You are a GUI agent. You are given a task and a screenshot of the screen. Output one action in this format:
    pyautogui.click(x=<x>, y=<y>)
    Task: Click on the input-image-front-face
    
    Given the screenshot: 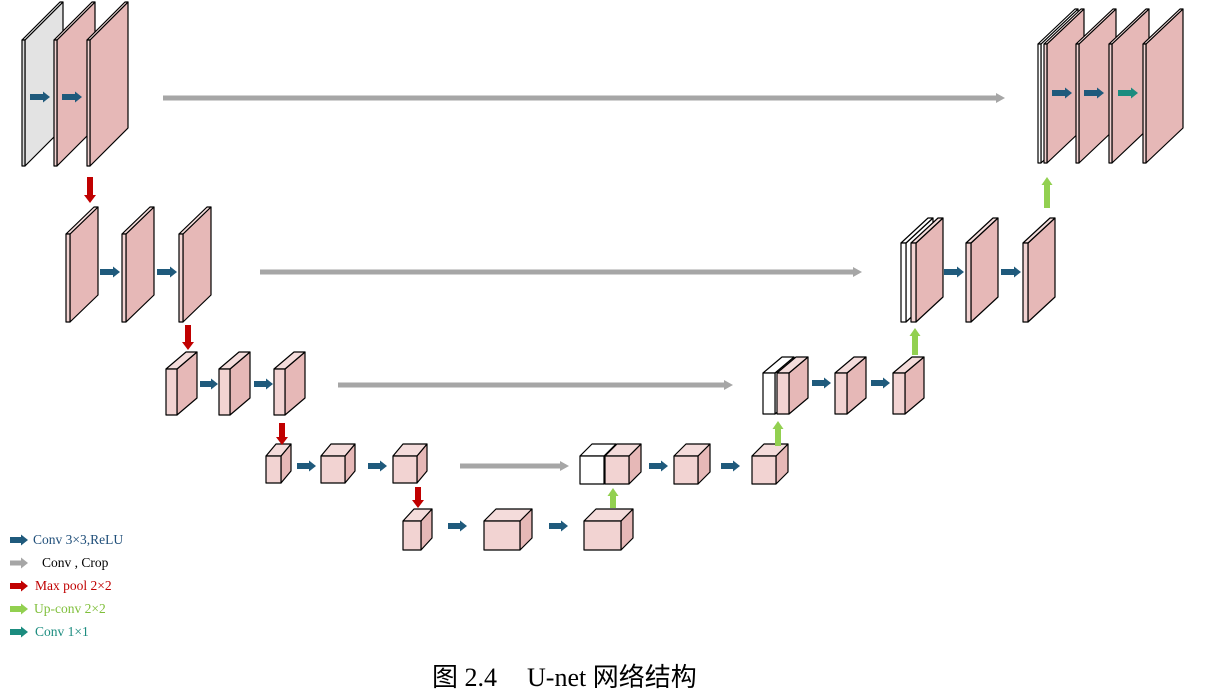 What is the action you would take?
    pyautogui.click(x=23, y=103)
    